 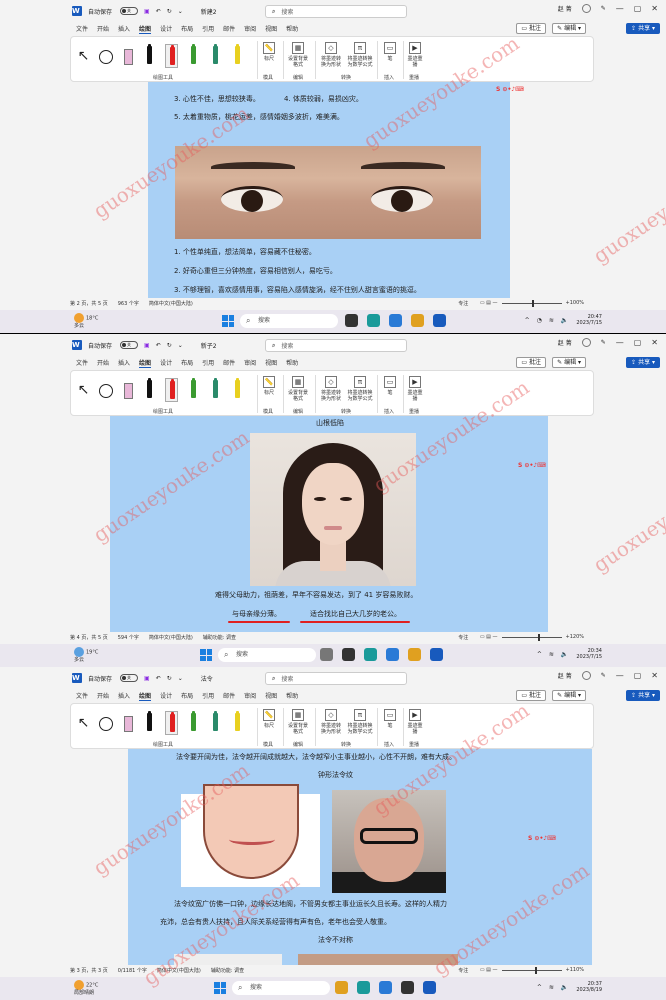 What do you see at coordinates (589, 320) in the screenshot?
I see `clock: 20:47 2023/7/15` at bounding box center [589, 320].